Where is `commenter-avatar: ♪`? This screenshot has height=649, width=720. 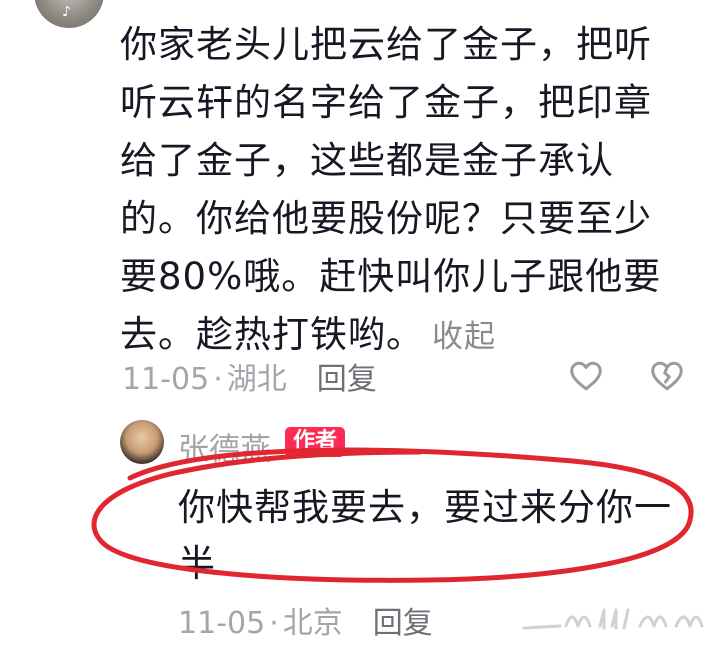 commenter-avatar: ♪ is located at coordinates (69, 14).